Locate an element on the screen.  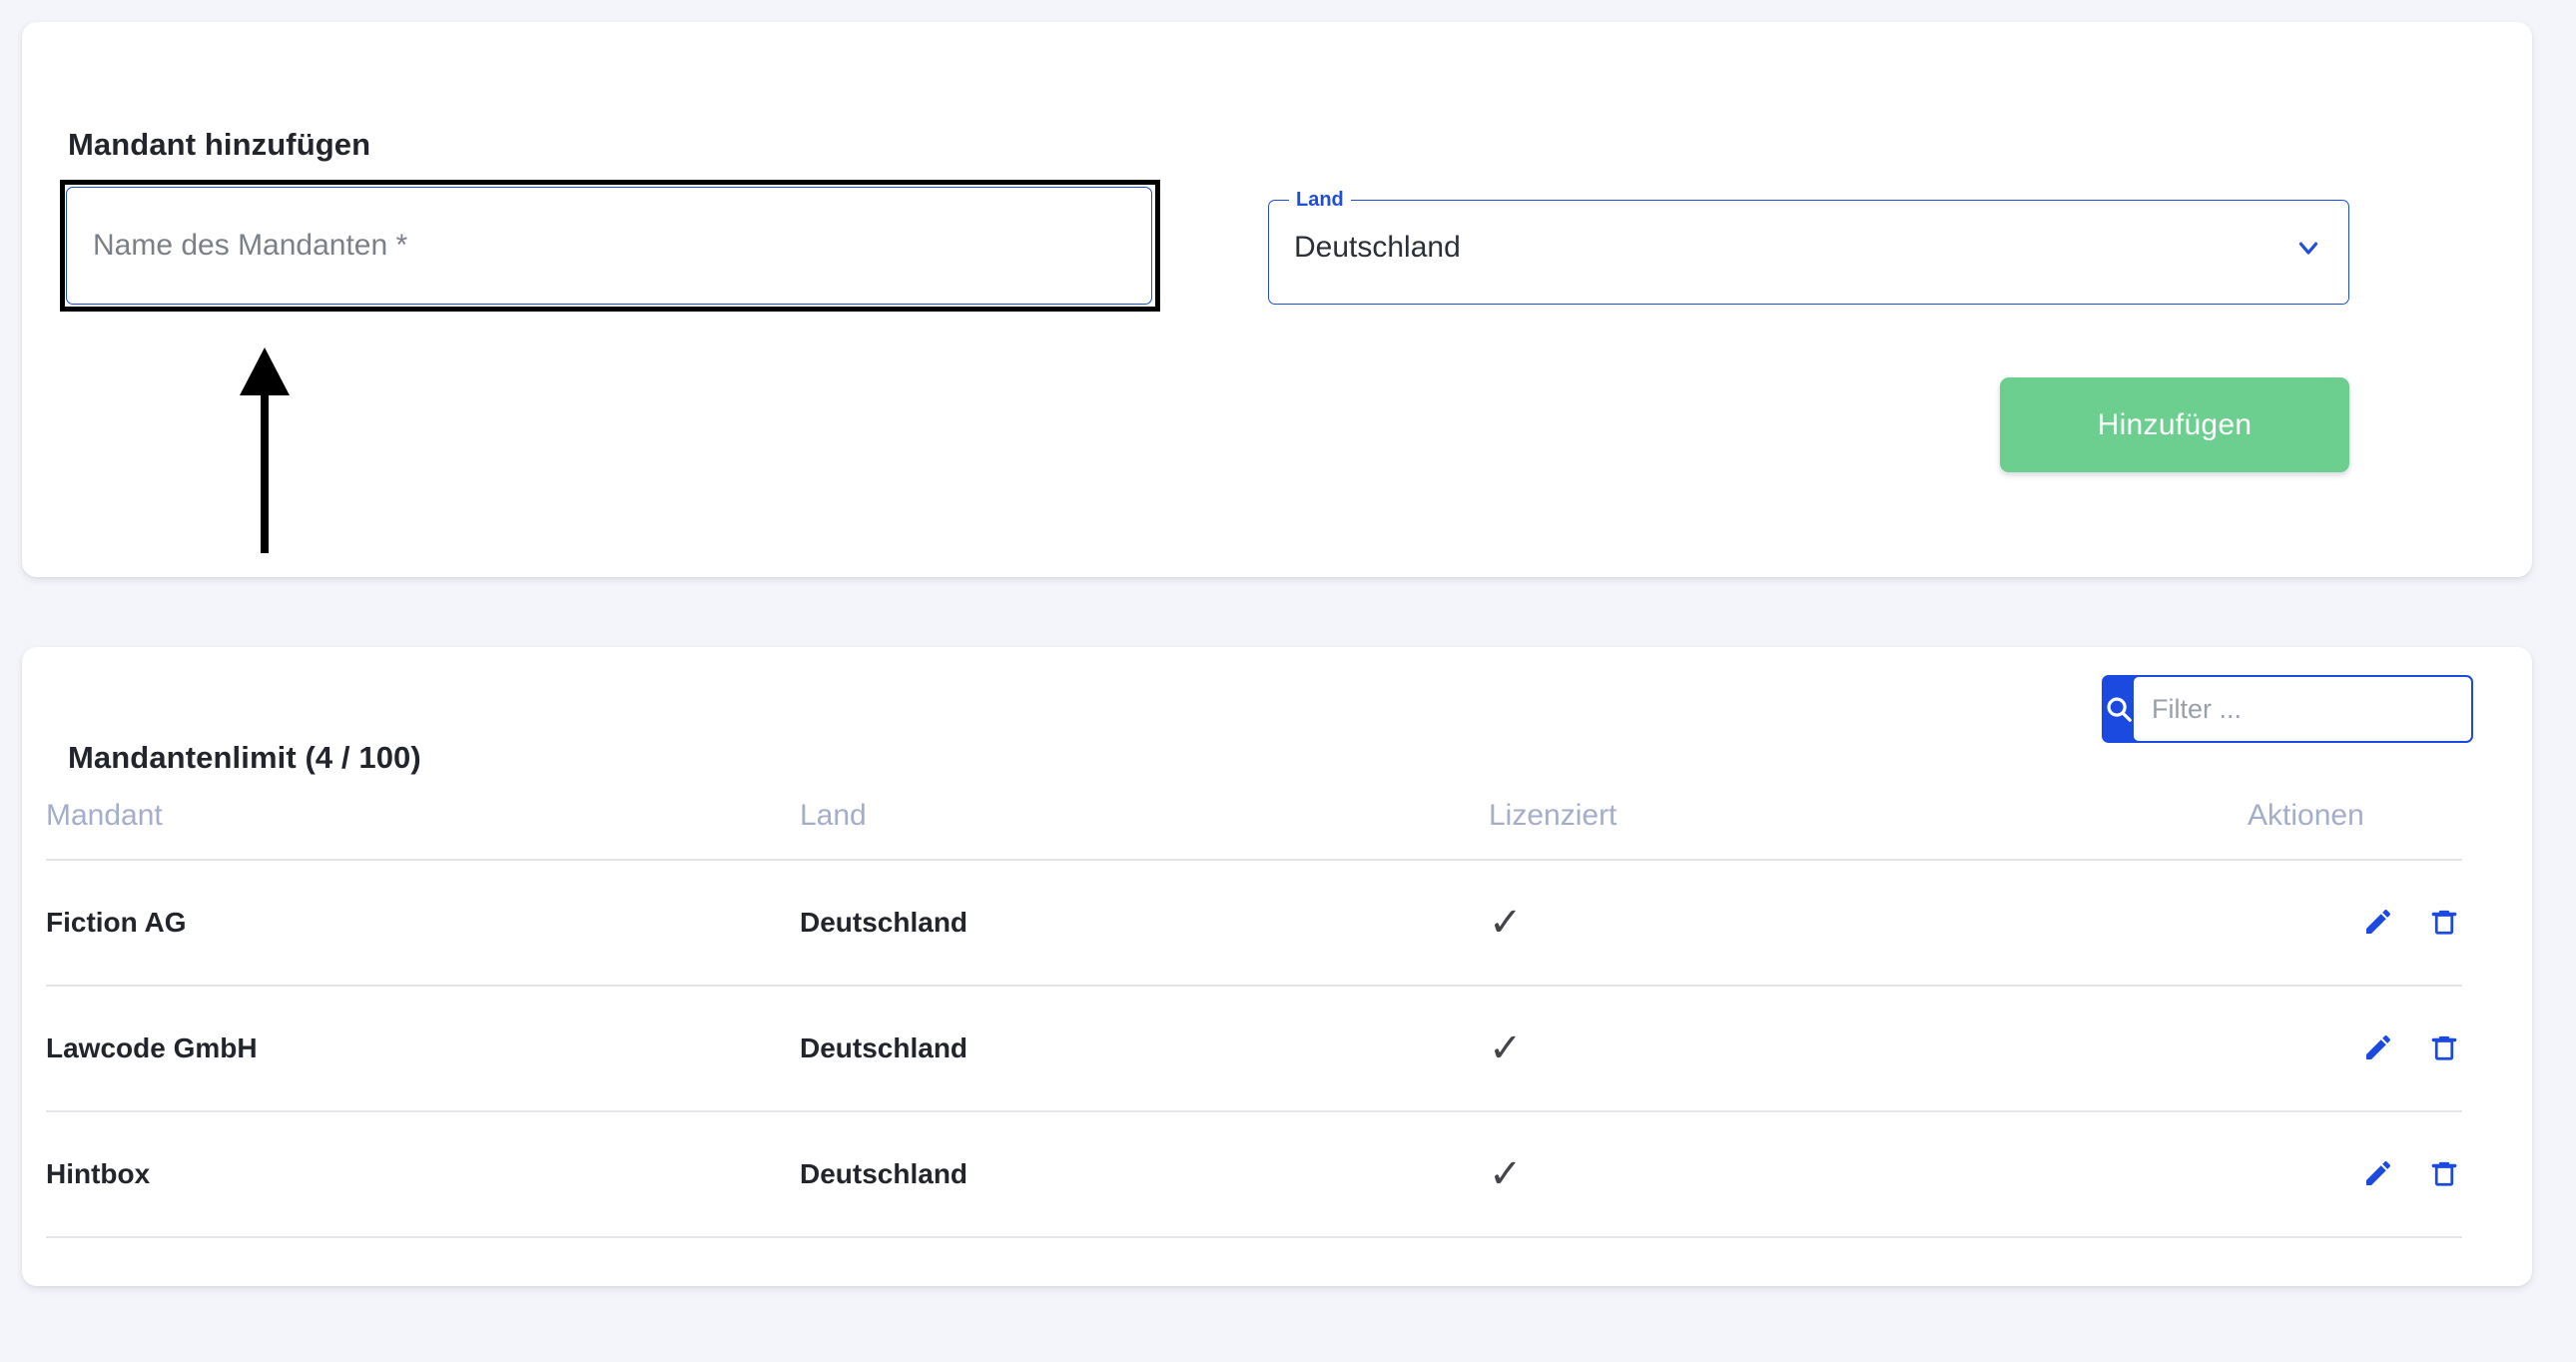
column-header-lizenziert: Lizenziert is located at coordinates (1553, 816).